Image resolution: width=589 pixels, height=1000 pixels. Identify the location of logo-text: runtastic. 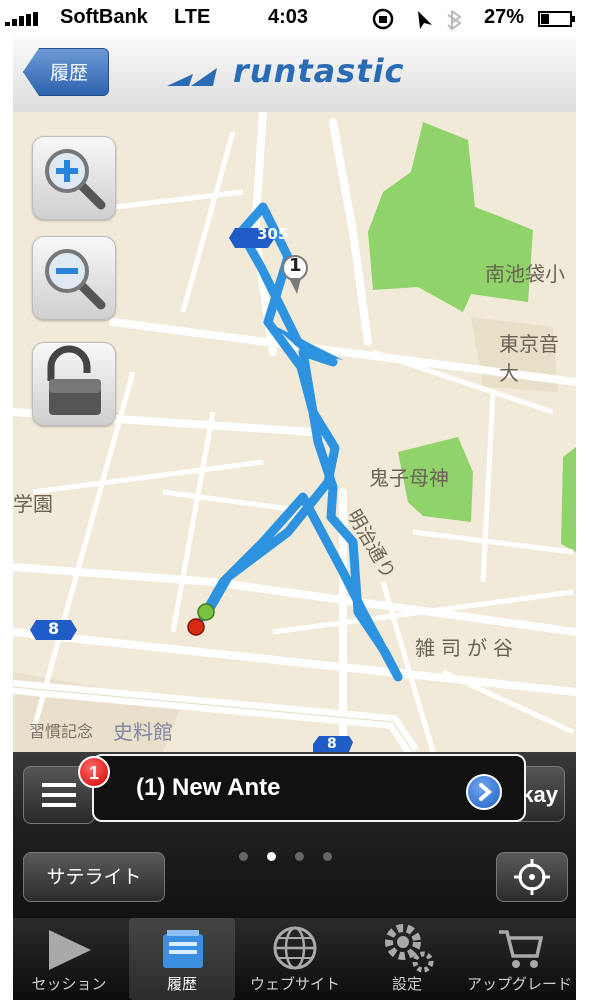
(319, 71).